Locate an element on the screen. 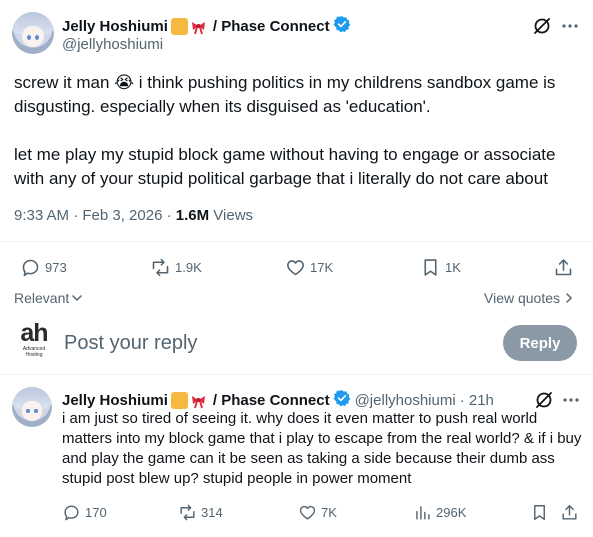 The width and height of the screenshot is (593, 537). reply-author-affiliation: / Phase Connect is located at coordinates (271, 400).